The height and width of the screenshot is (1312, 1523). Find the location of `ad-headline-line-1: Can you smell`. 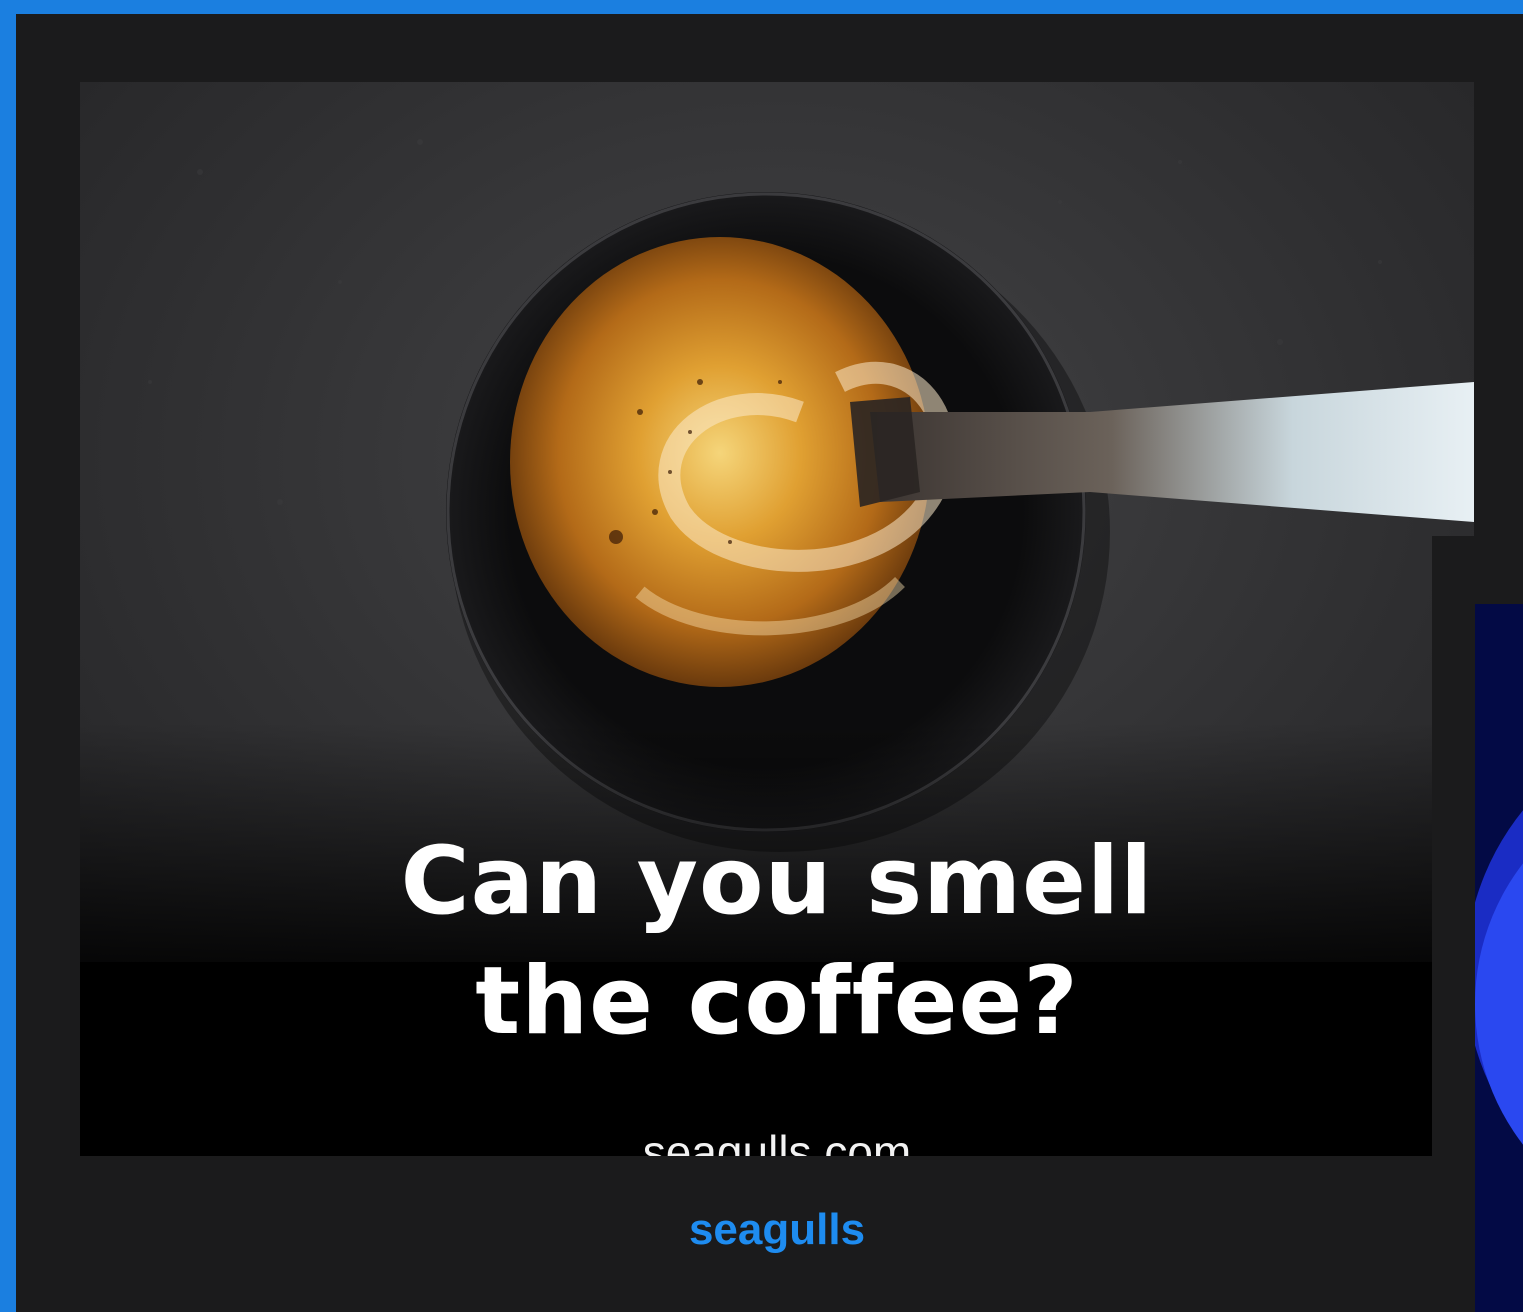

ad-headline-line-1: Can you smell is located at coordinates (777, 881).